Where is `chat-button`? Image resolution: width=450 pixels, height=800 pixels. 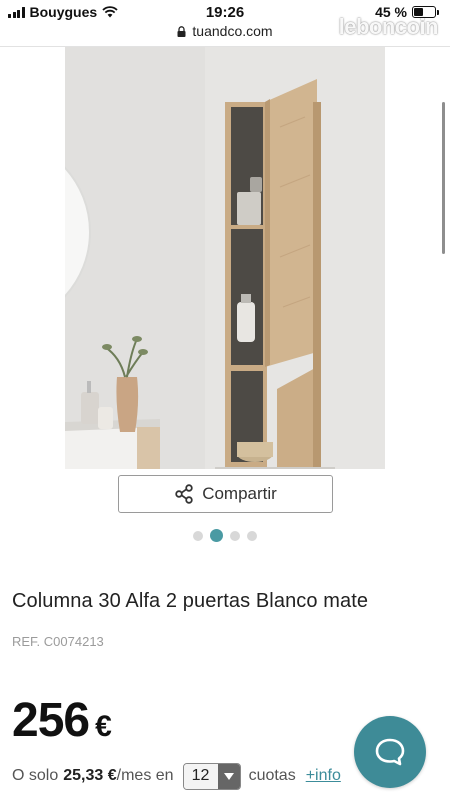
chat-button is located at coordinates (390, 752).